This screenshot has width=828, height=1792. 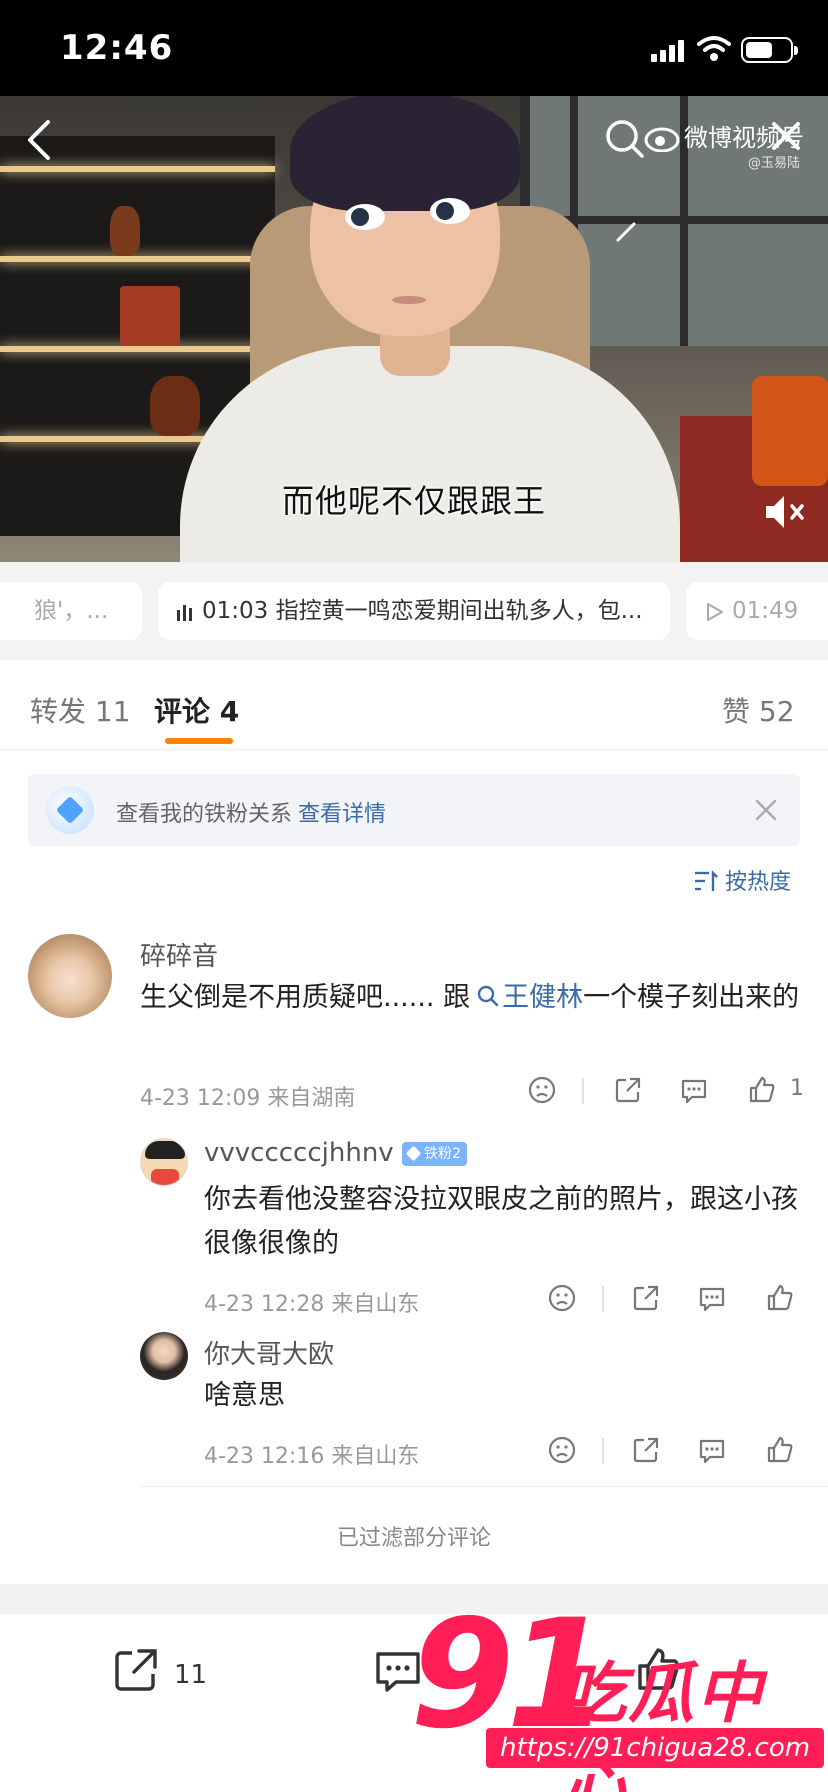 I want to click on chapter-chip: 01:49, so click(x=757, y=611).